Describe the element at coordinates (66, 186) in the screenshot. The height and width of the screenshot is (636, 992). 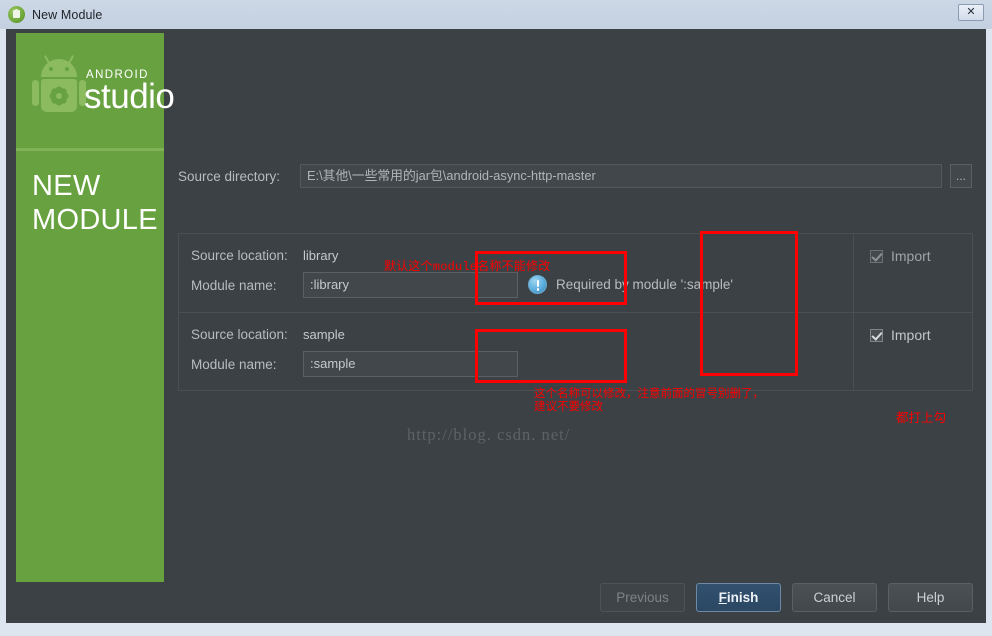
I see `panel-title-line1: NEW` at that location.